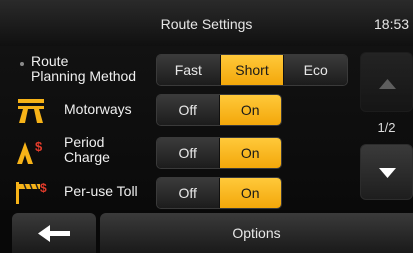 This screenshot has height=253, width=413. I want to click on back-button, so click(54, 233).